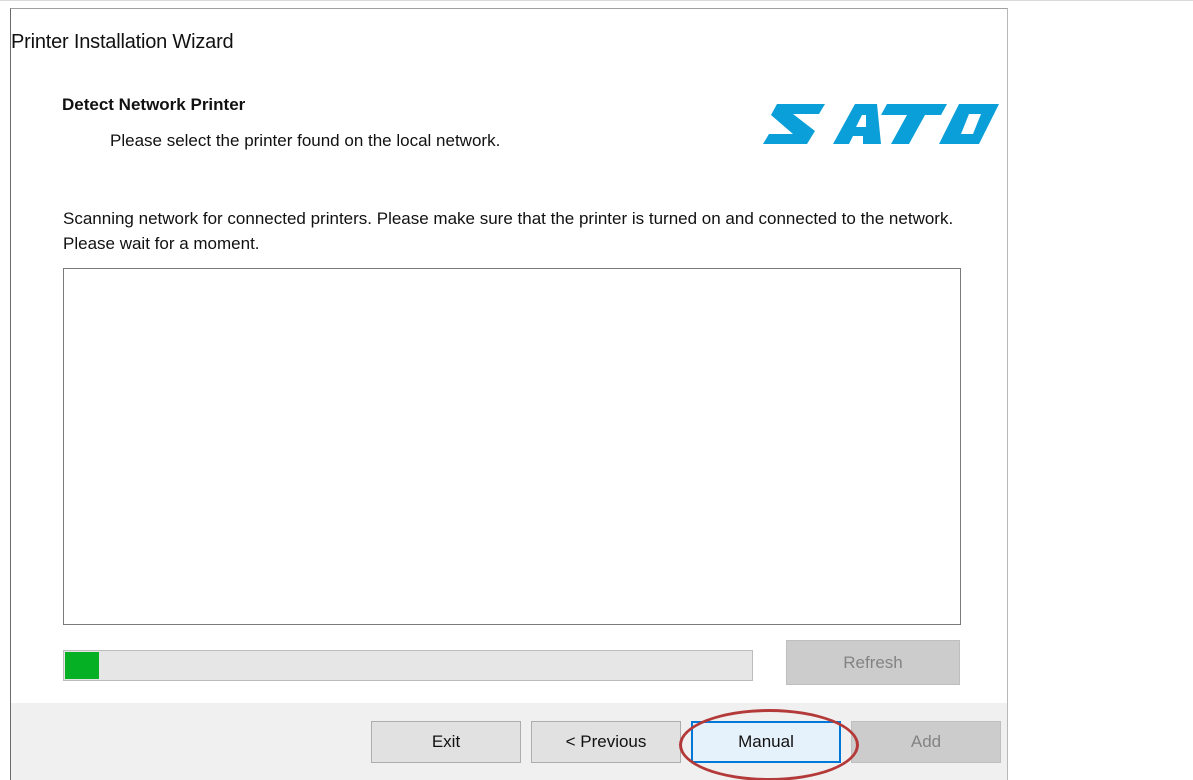 The image size is (1193, 780). I want to click on sato-logo, so click(881, 124).